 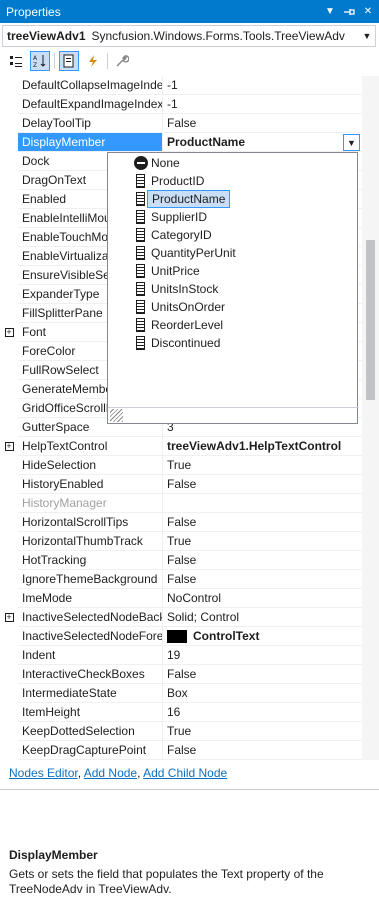 I want to click on property-value-cell: treeViewAdv1.HelpTextControl, so click(x=262, y=446).